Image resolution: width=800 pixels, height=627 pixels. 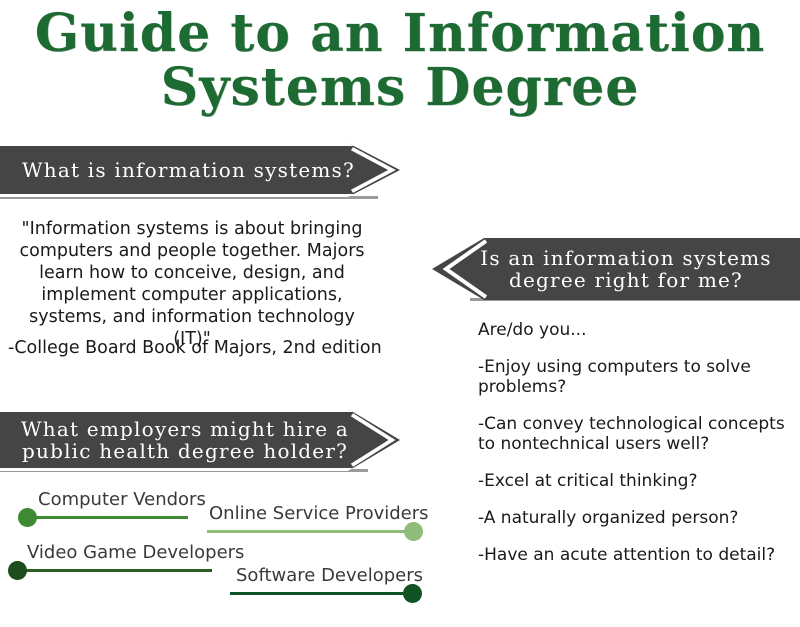 What do you see at coordinates (188, 169) in the screenshot?
I see `banner-what-is-label: What is information systems?` at bounding box center [188, 169].